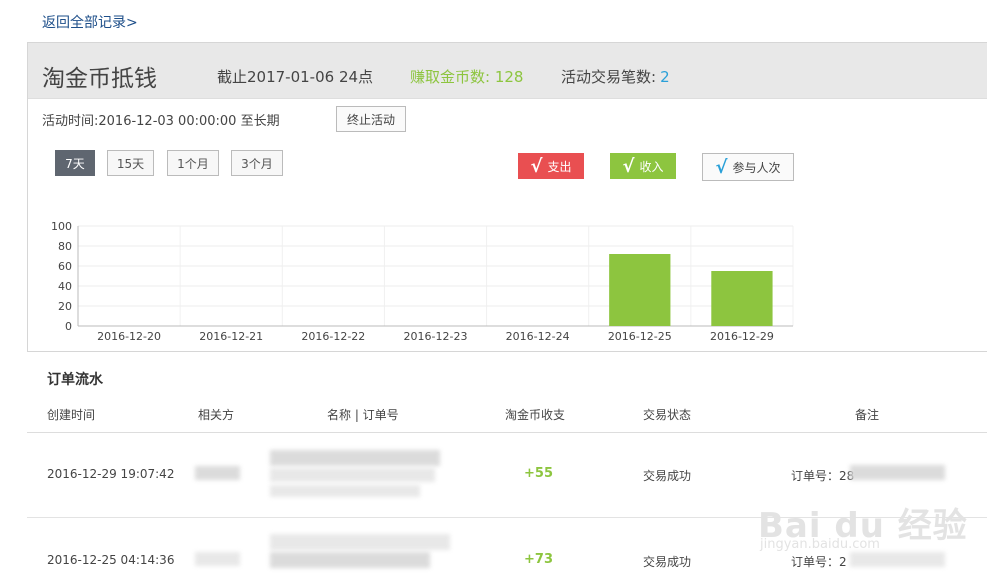  What do you see at coordinates (99, 79) in the screenshot?
I see `page-title: 淘金币抵钱` at bounding box center [99, 79].